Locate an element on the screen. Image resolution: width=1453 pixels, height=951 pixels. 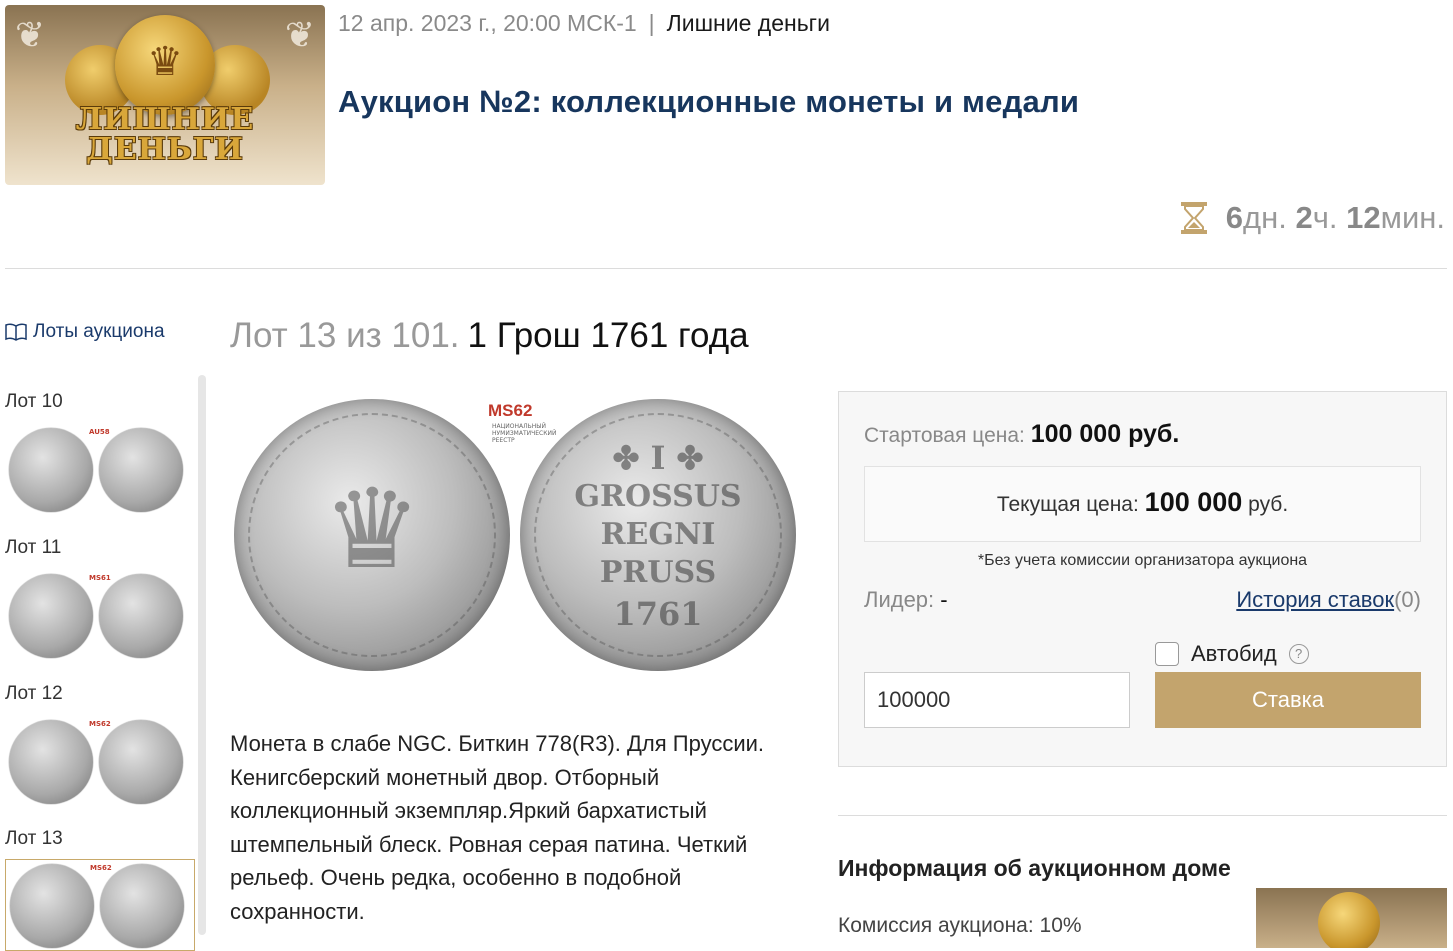
help-icon: ? is located at coordinates (1298, 654).